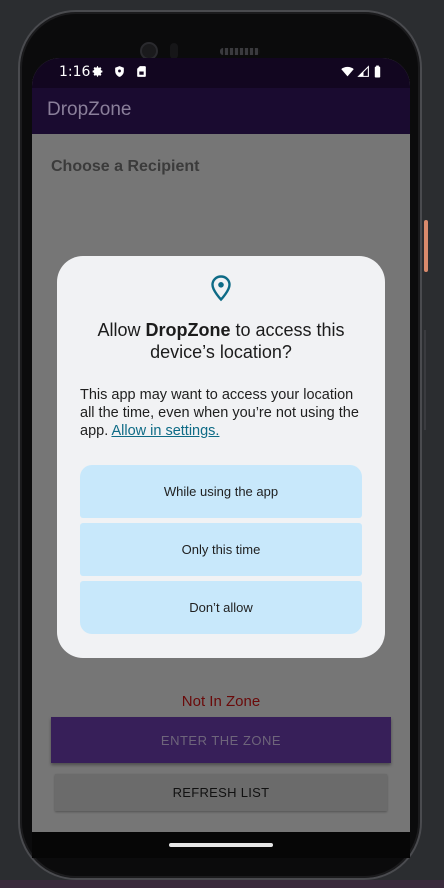 The width and height of the screenshot is (444, 888). What do you see at coordinates (240, 51) in the screenshot?
I see `earpiece-speaker` at bounding box center [240, 51].